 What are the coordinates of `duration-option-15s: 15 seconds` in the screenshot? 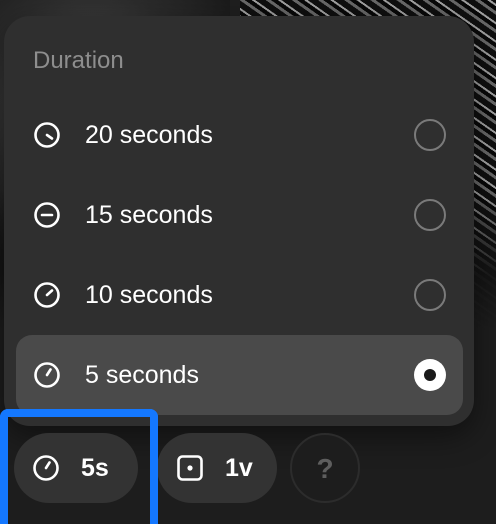 It's located at (239, 215).